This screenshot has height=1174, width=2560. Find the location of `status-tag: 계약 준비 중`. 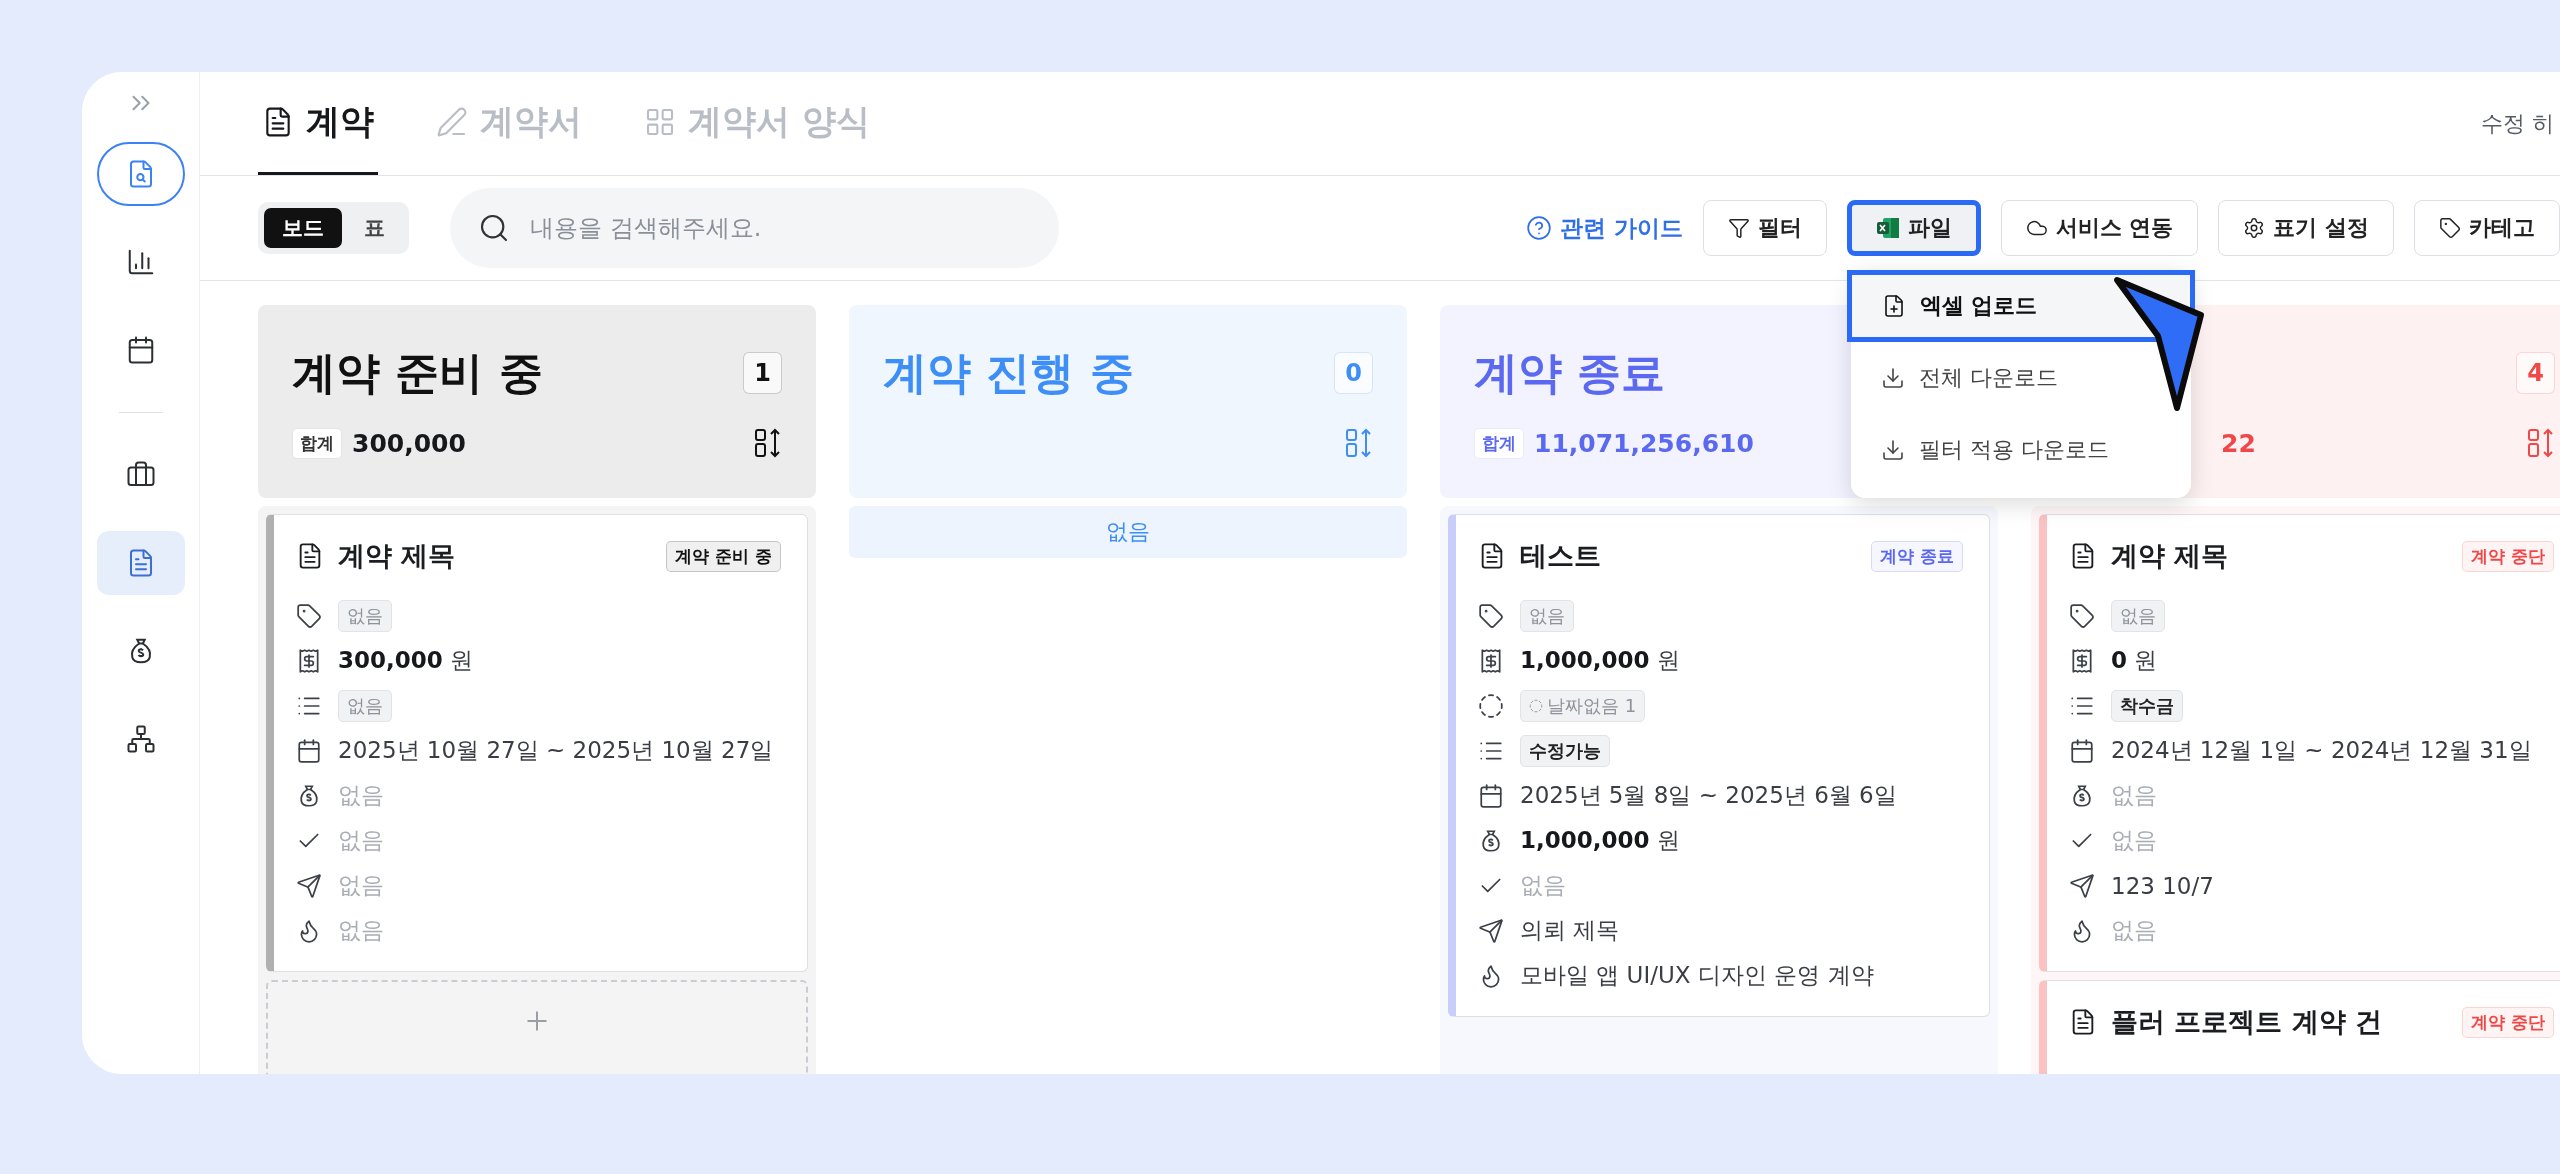

status-tag: 계약 준비 중 is located at coordinates (723, 556).